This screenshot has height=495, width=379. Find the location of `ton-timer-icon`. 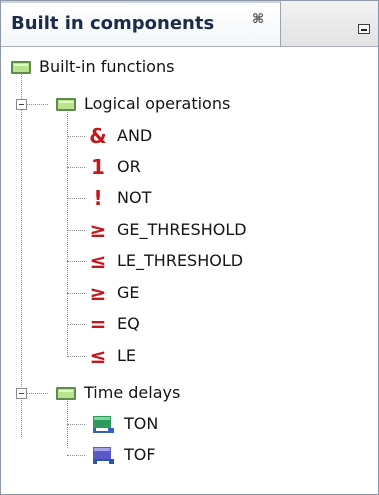

ton-timer-icon is located at coordinates (103, 424).